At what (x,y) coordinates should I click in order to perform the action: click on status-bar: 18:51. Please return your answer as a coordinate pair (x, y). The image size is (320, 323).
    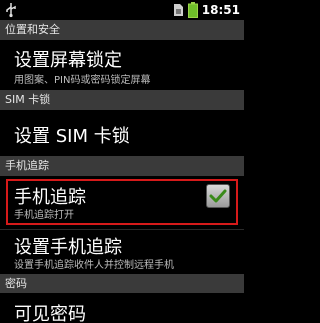
    Looking at the image, I should click on (122, 10).